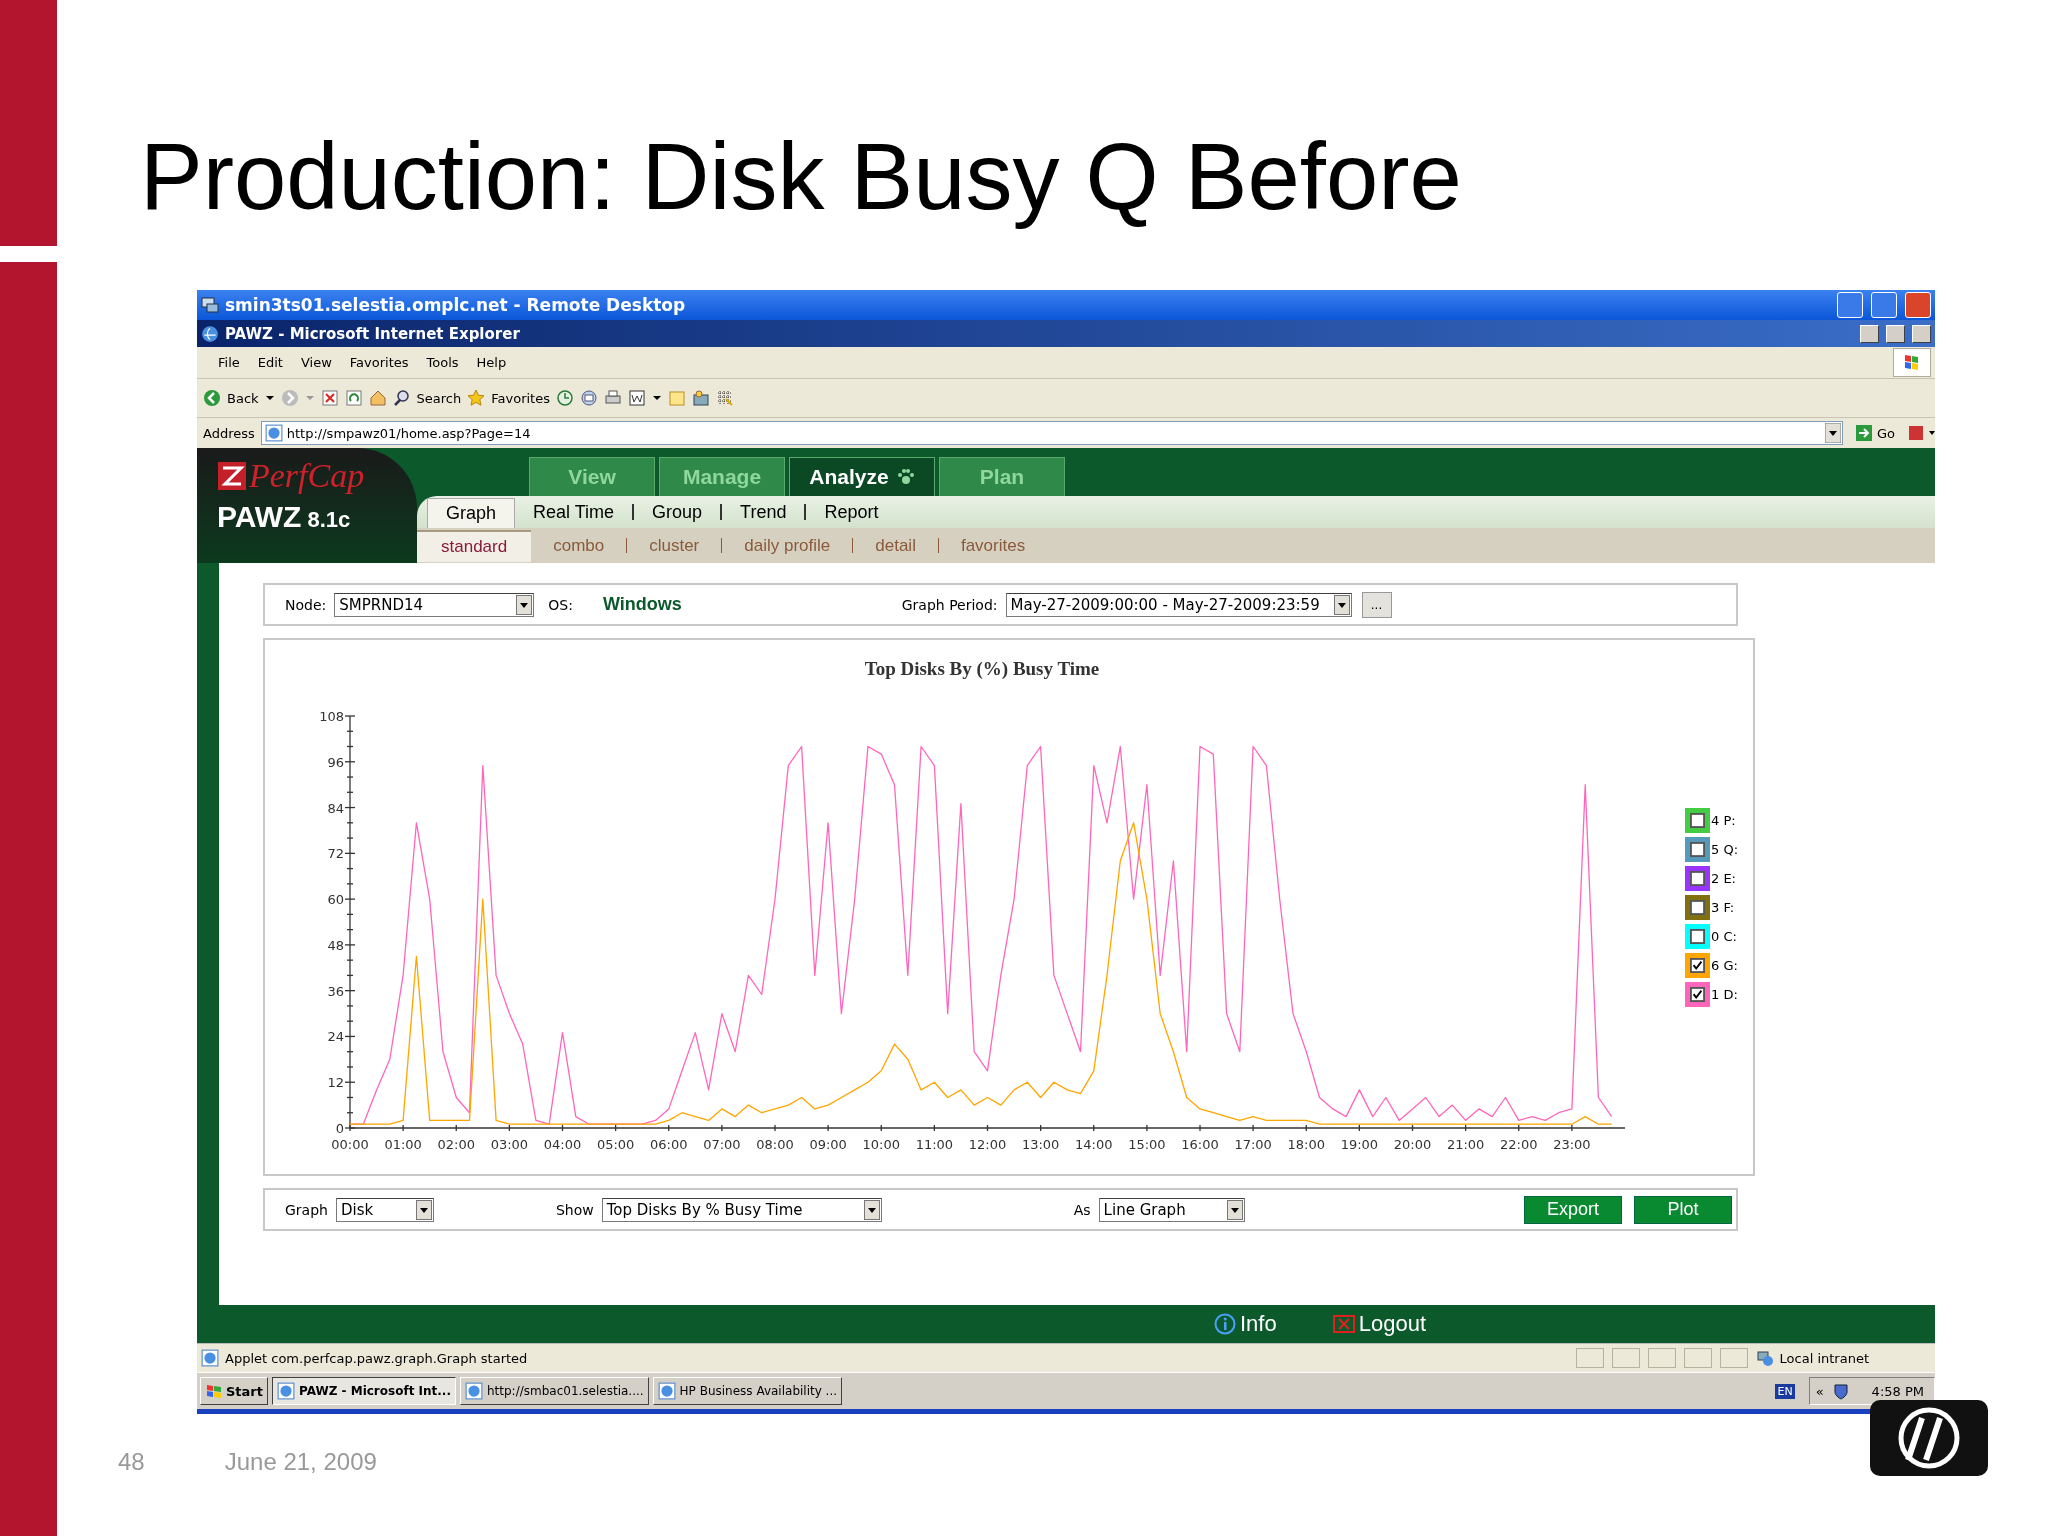  Describe the element at coordinates (1379, 1324) in the screenshot. I see `logout-link: Logout` at that location.